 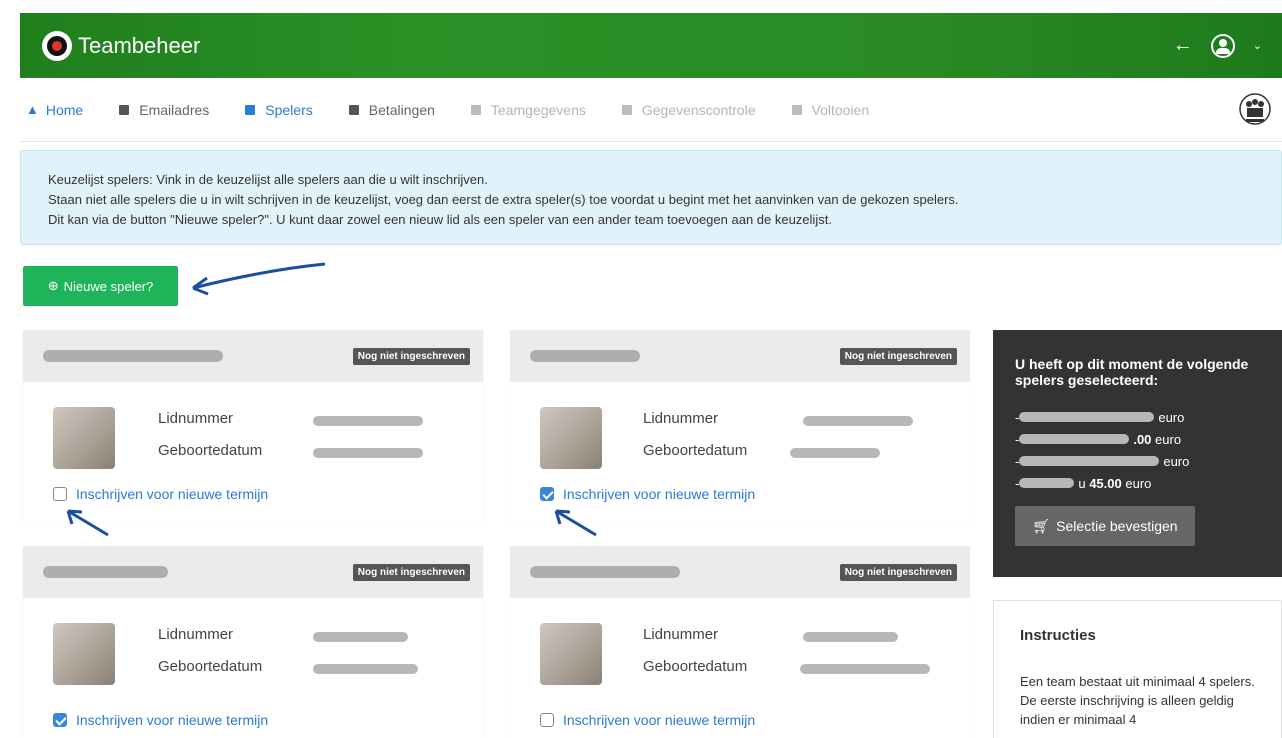 I want to click on cart-icon: 🛒︎, so click(x=1041, y=525).